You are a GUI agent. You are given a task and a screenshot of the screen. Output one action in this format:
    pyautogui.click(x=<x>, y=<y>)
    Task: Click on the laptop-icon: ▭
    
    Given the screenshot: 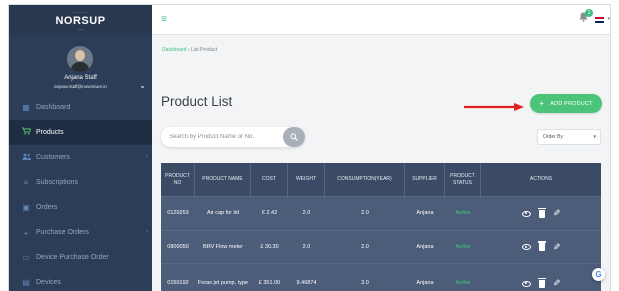 What is the action you would take?
    pyautogui.click(x=26, y=257)
    